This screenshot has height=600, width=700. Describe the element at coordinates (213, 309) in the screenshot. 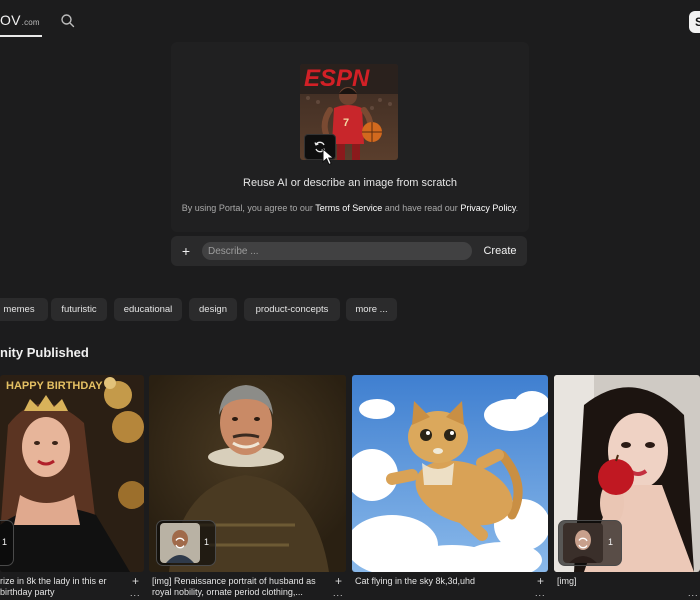

I see `chip-design: design` at that location.